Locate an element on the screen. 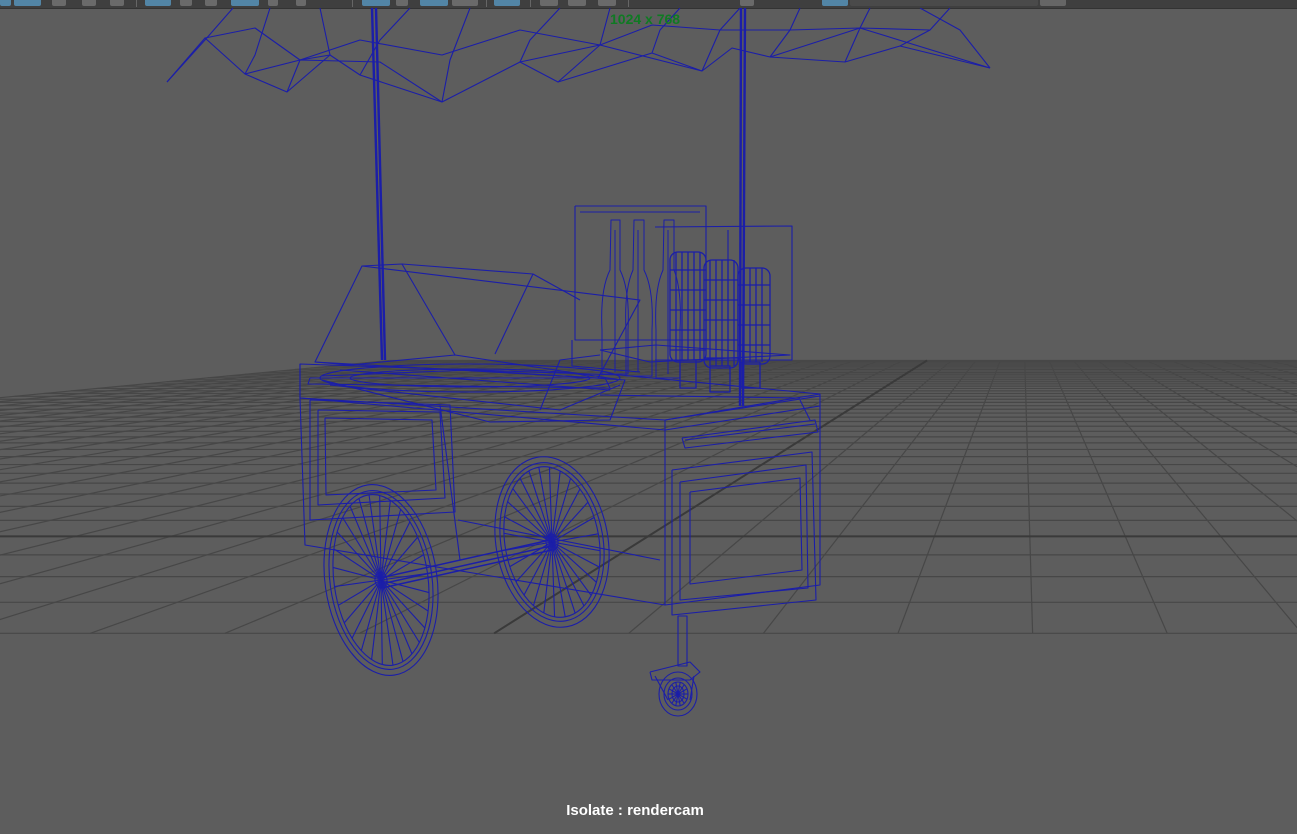  view-transform-dropdown-button is located at coordinates (1053, 3).